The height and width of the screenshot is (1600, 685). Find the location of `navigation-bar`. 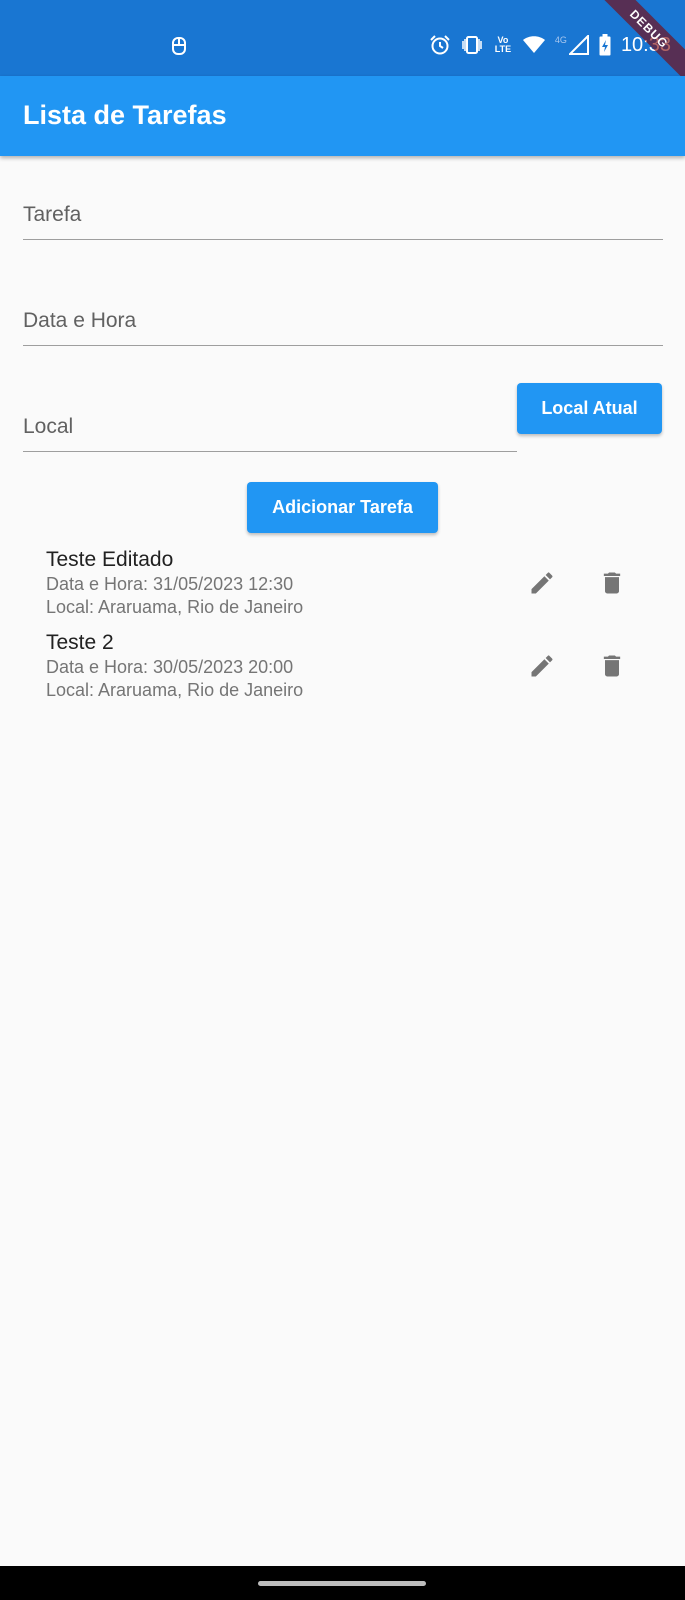

navigation-bar is located at coordinates (342, 1583).